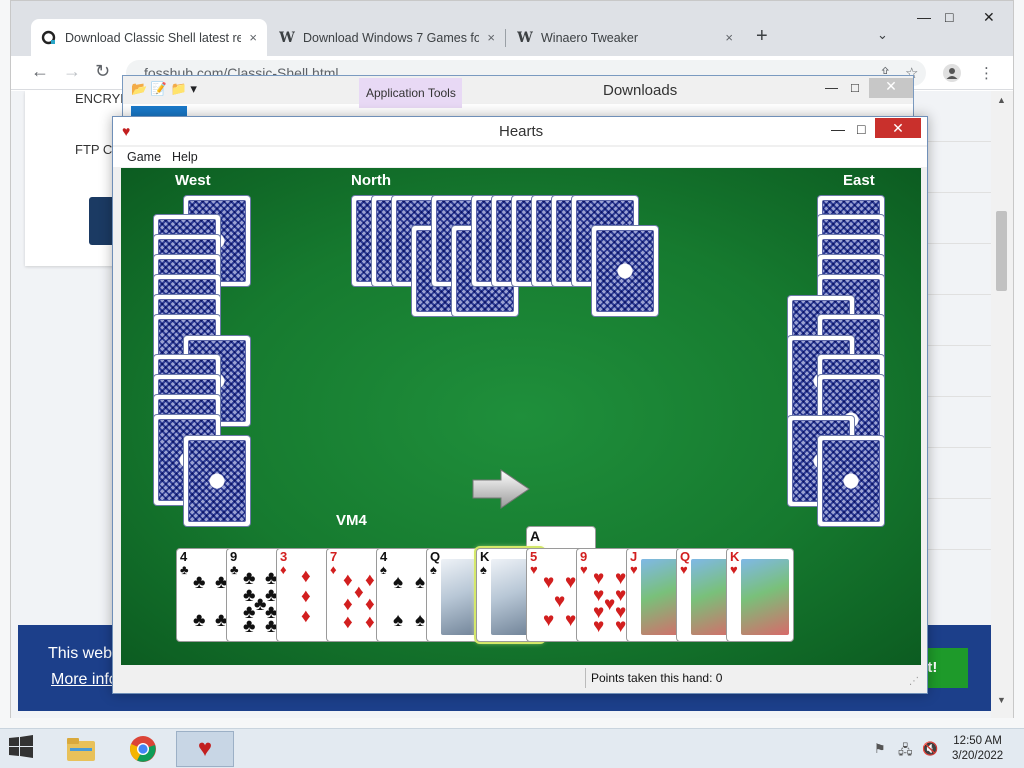 This screenshot has width=1024, height=768. What do you see at coordinates (193, 180) in the screenshot?
I see `player-west-label: West` at bounding box center [193, 180].